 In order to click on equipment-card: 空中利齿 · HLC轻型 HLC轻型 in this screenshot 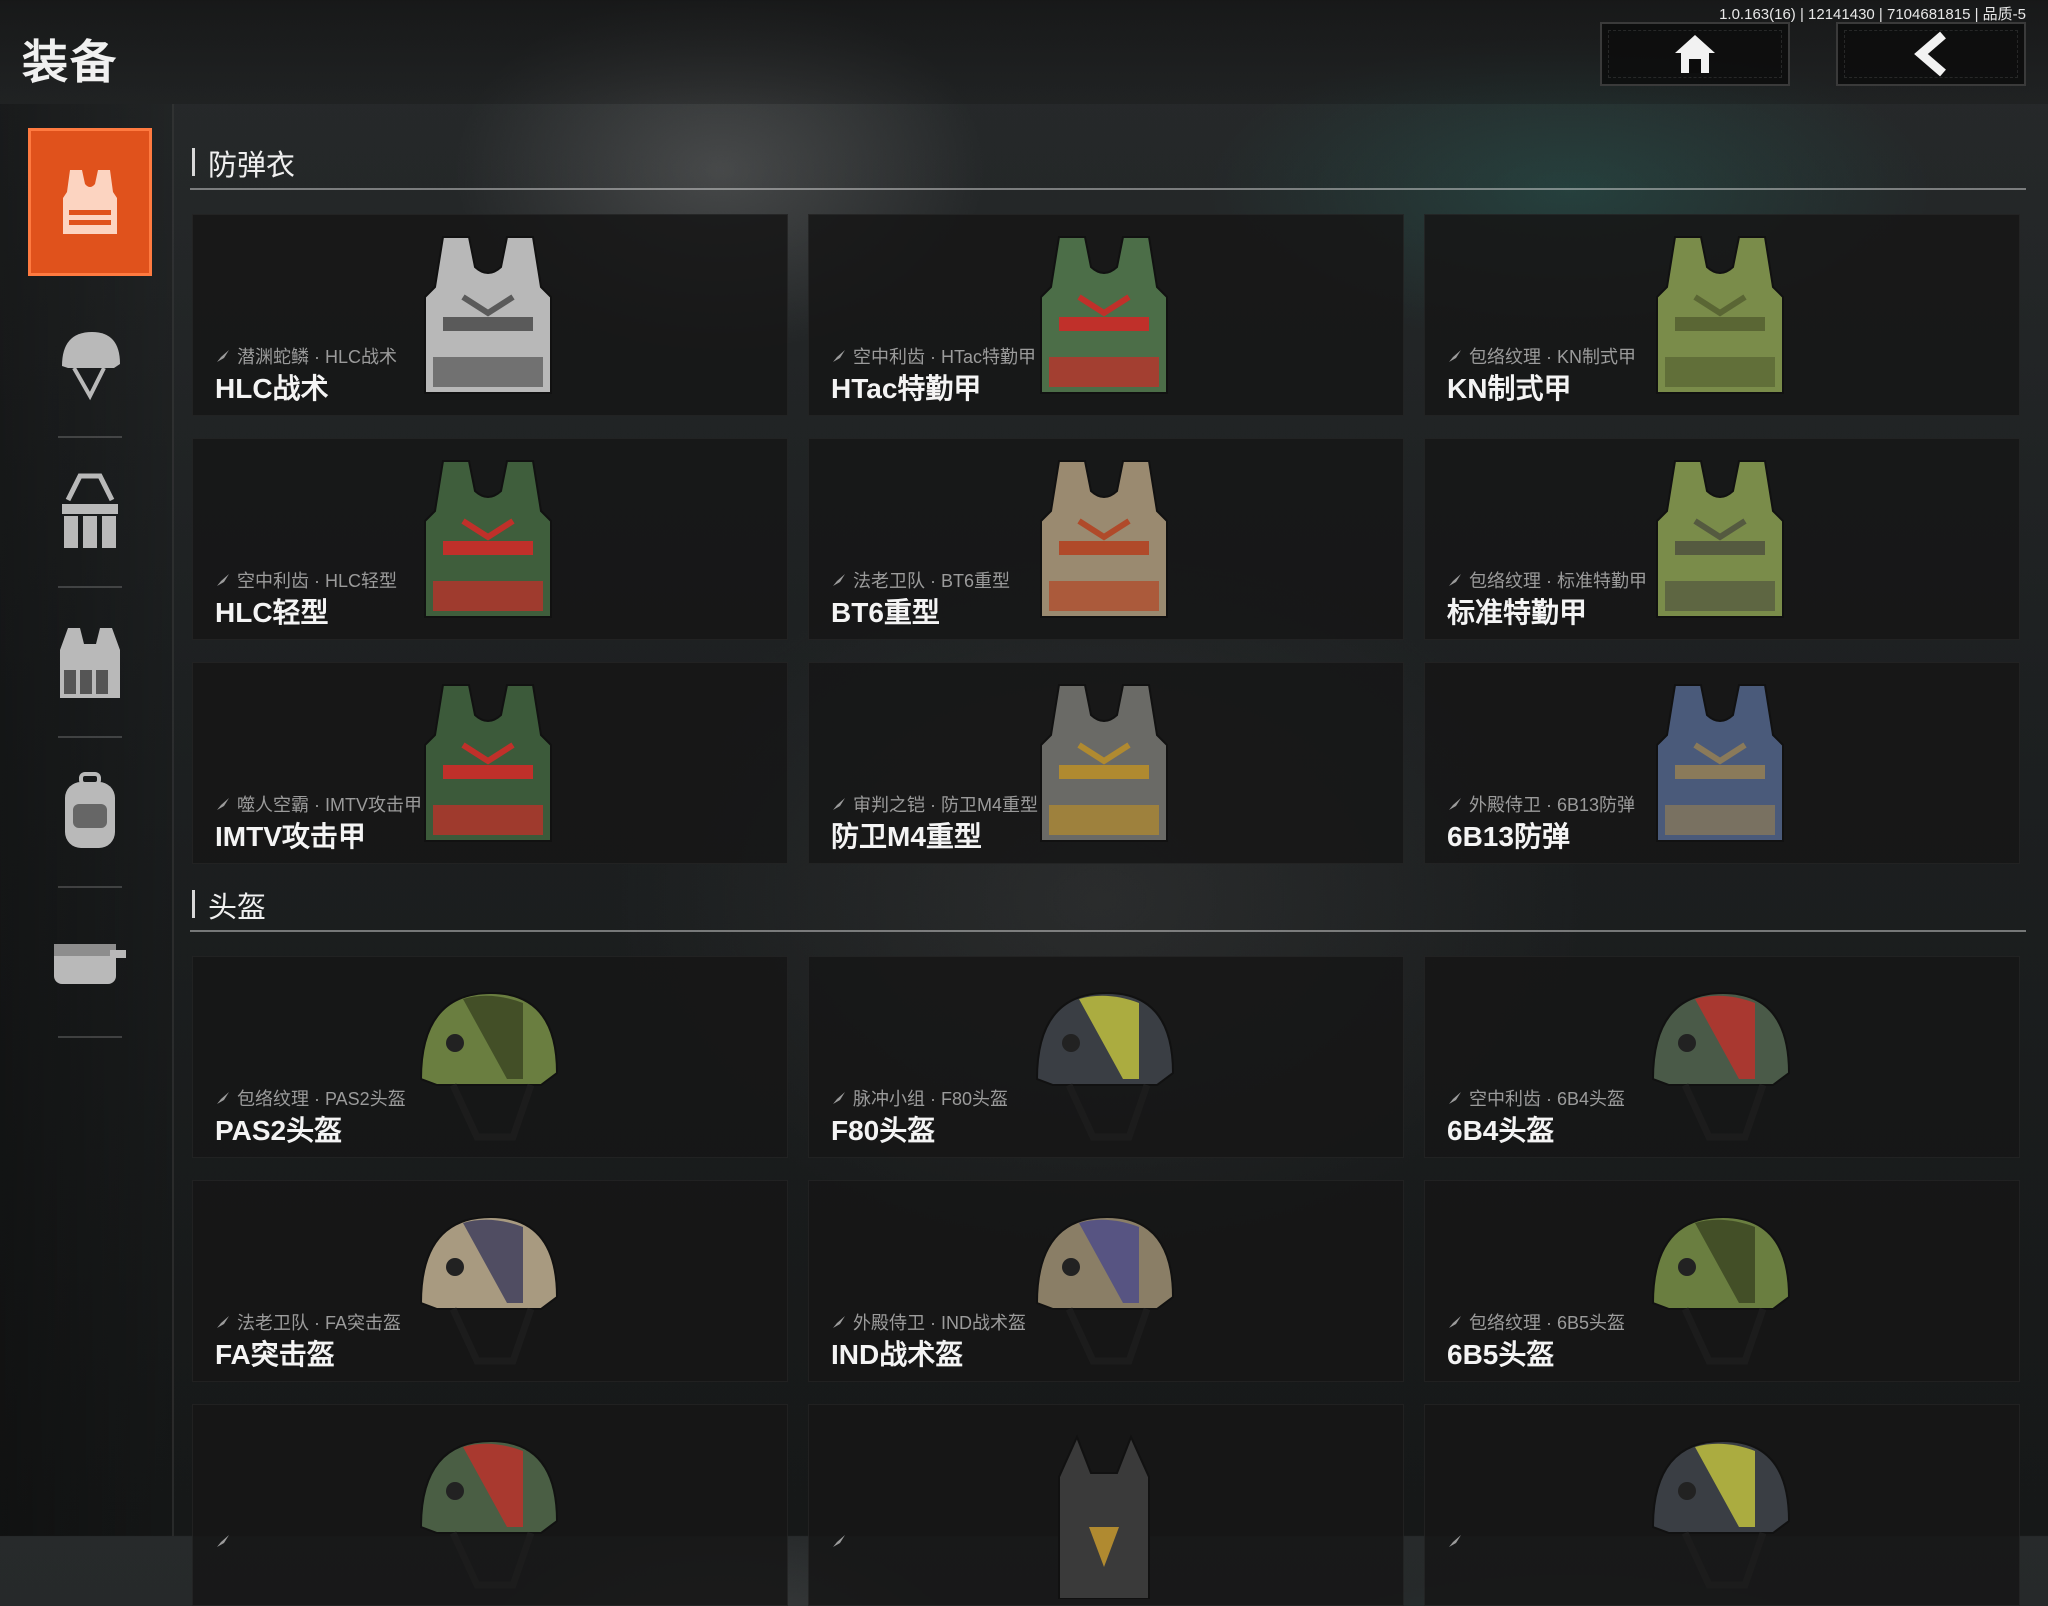, I will do `click(490, 539)`.